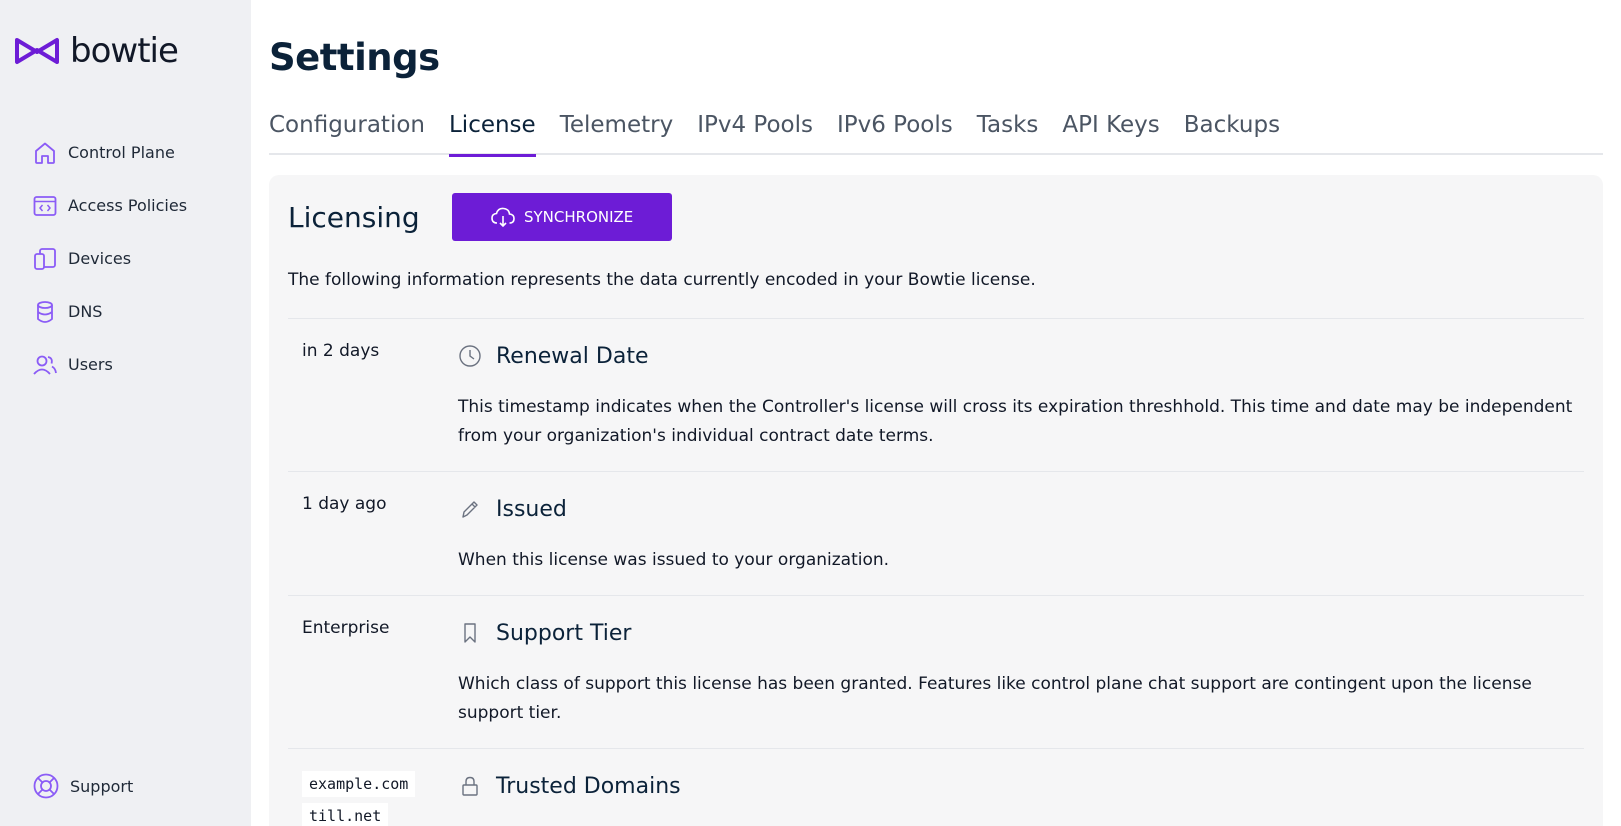 The width and height of the screenshot is (1621, 826). Describe the element at coordinates (1232, 133) in the screenshot. I see `tab-backups: Backups` at that location.